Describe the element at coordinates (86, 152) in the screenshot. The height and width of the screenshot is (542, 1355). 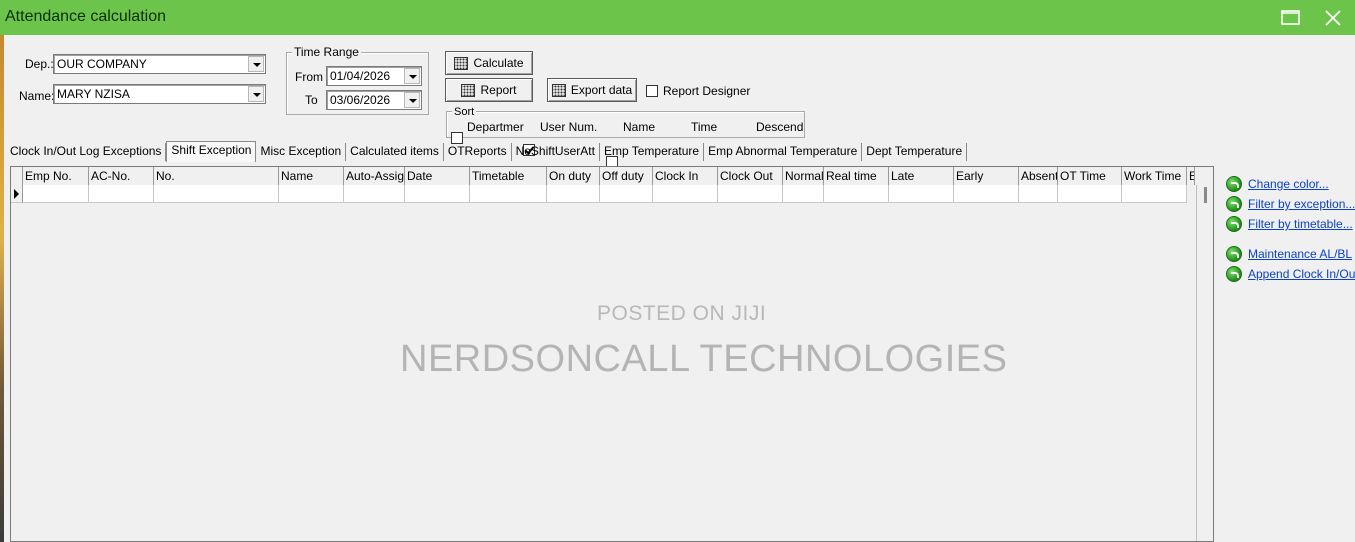
I see `tab-clock-in-out-log-exceptions: Clock In/Out Log Exceptions` at that location.